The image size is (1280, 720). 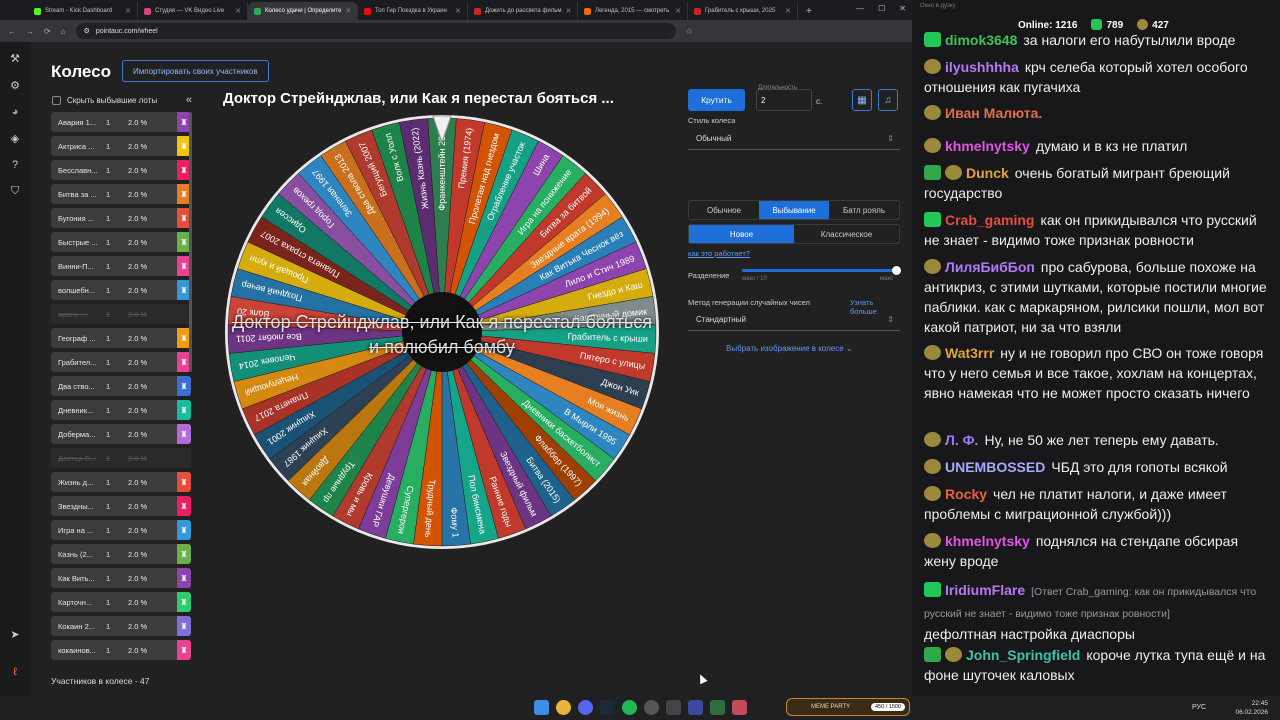 What do you see at coordinates (15, 85) in the screenshot?
I see `settings-icon: ⚙` at bounding box center [15, 85].